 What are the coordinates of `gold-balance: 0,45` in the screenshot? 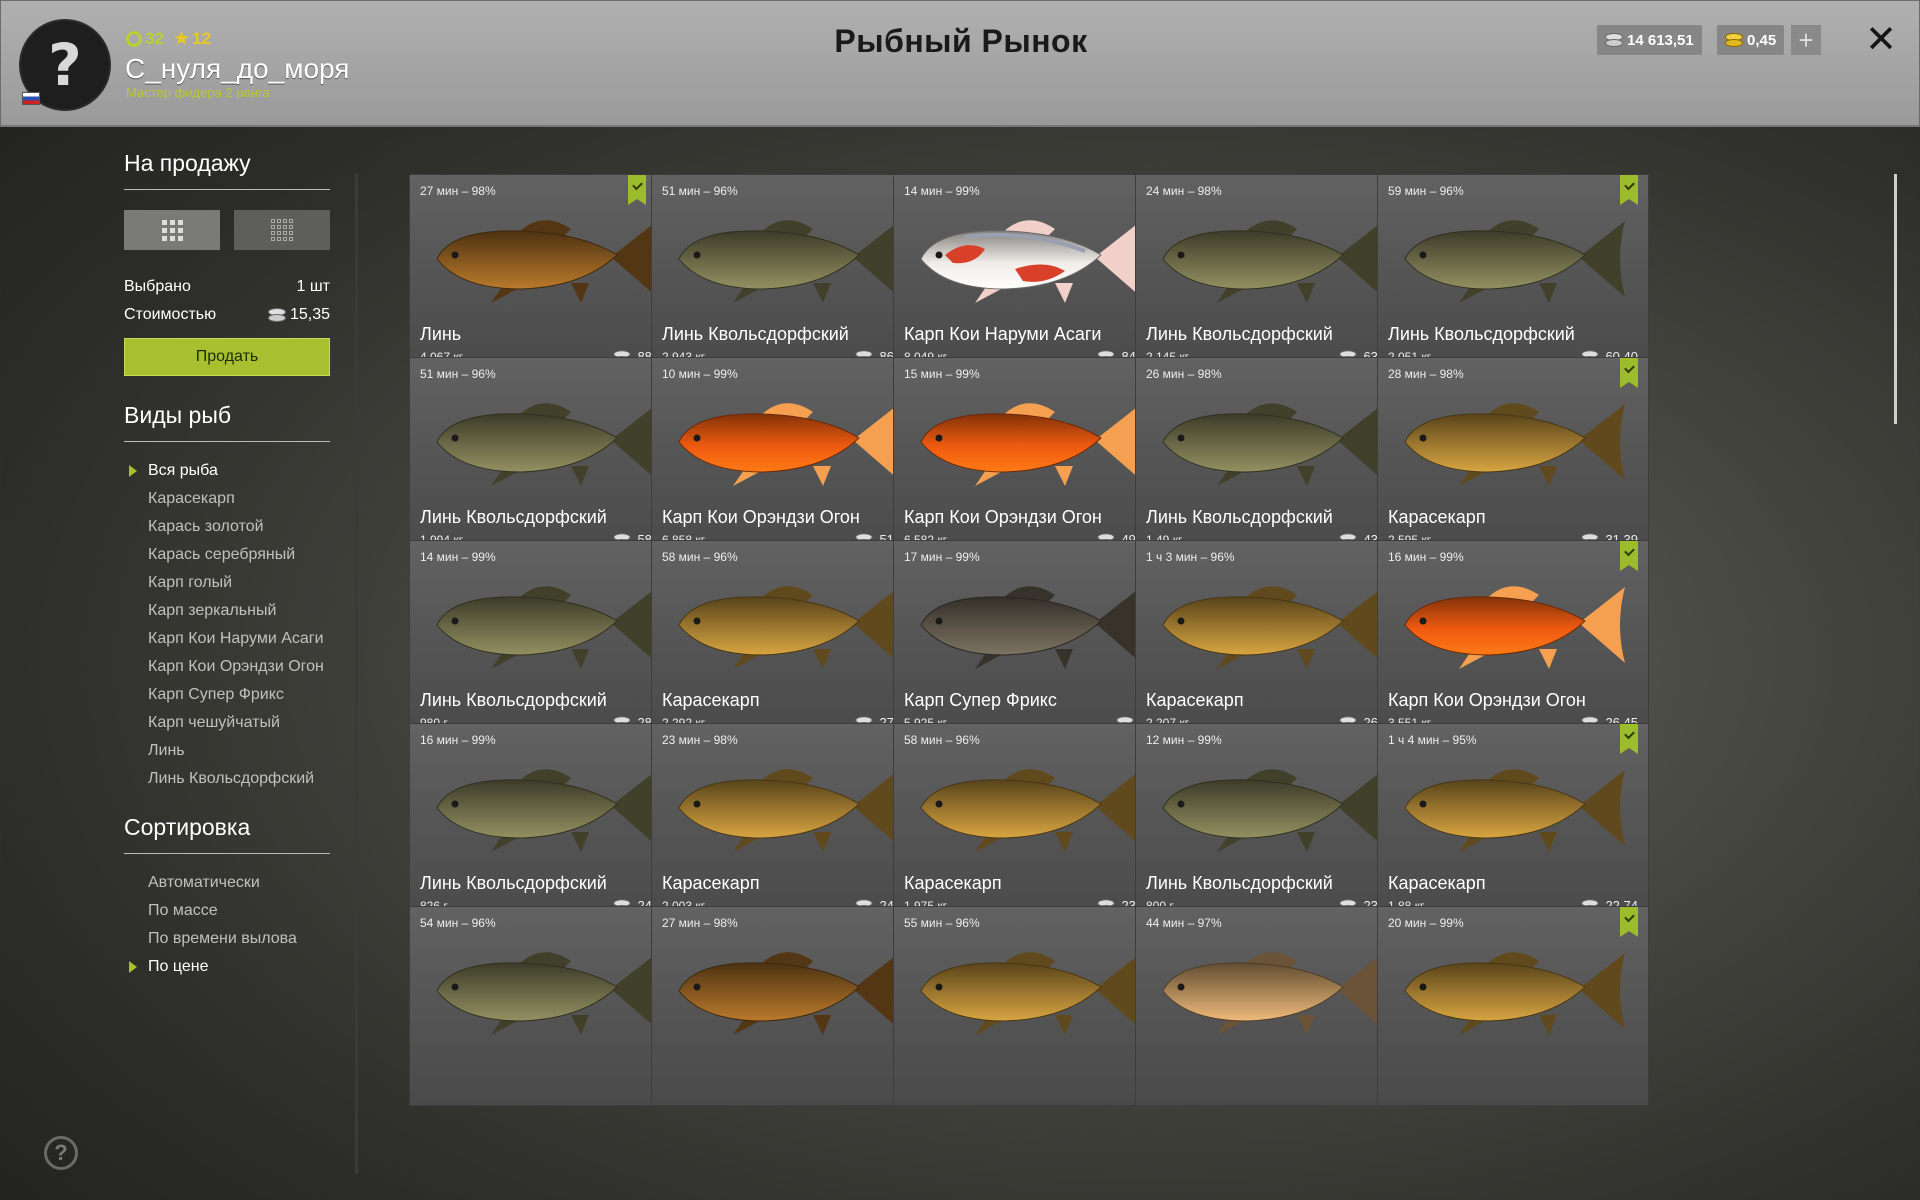 It's located at (1751, 40).